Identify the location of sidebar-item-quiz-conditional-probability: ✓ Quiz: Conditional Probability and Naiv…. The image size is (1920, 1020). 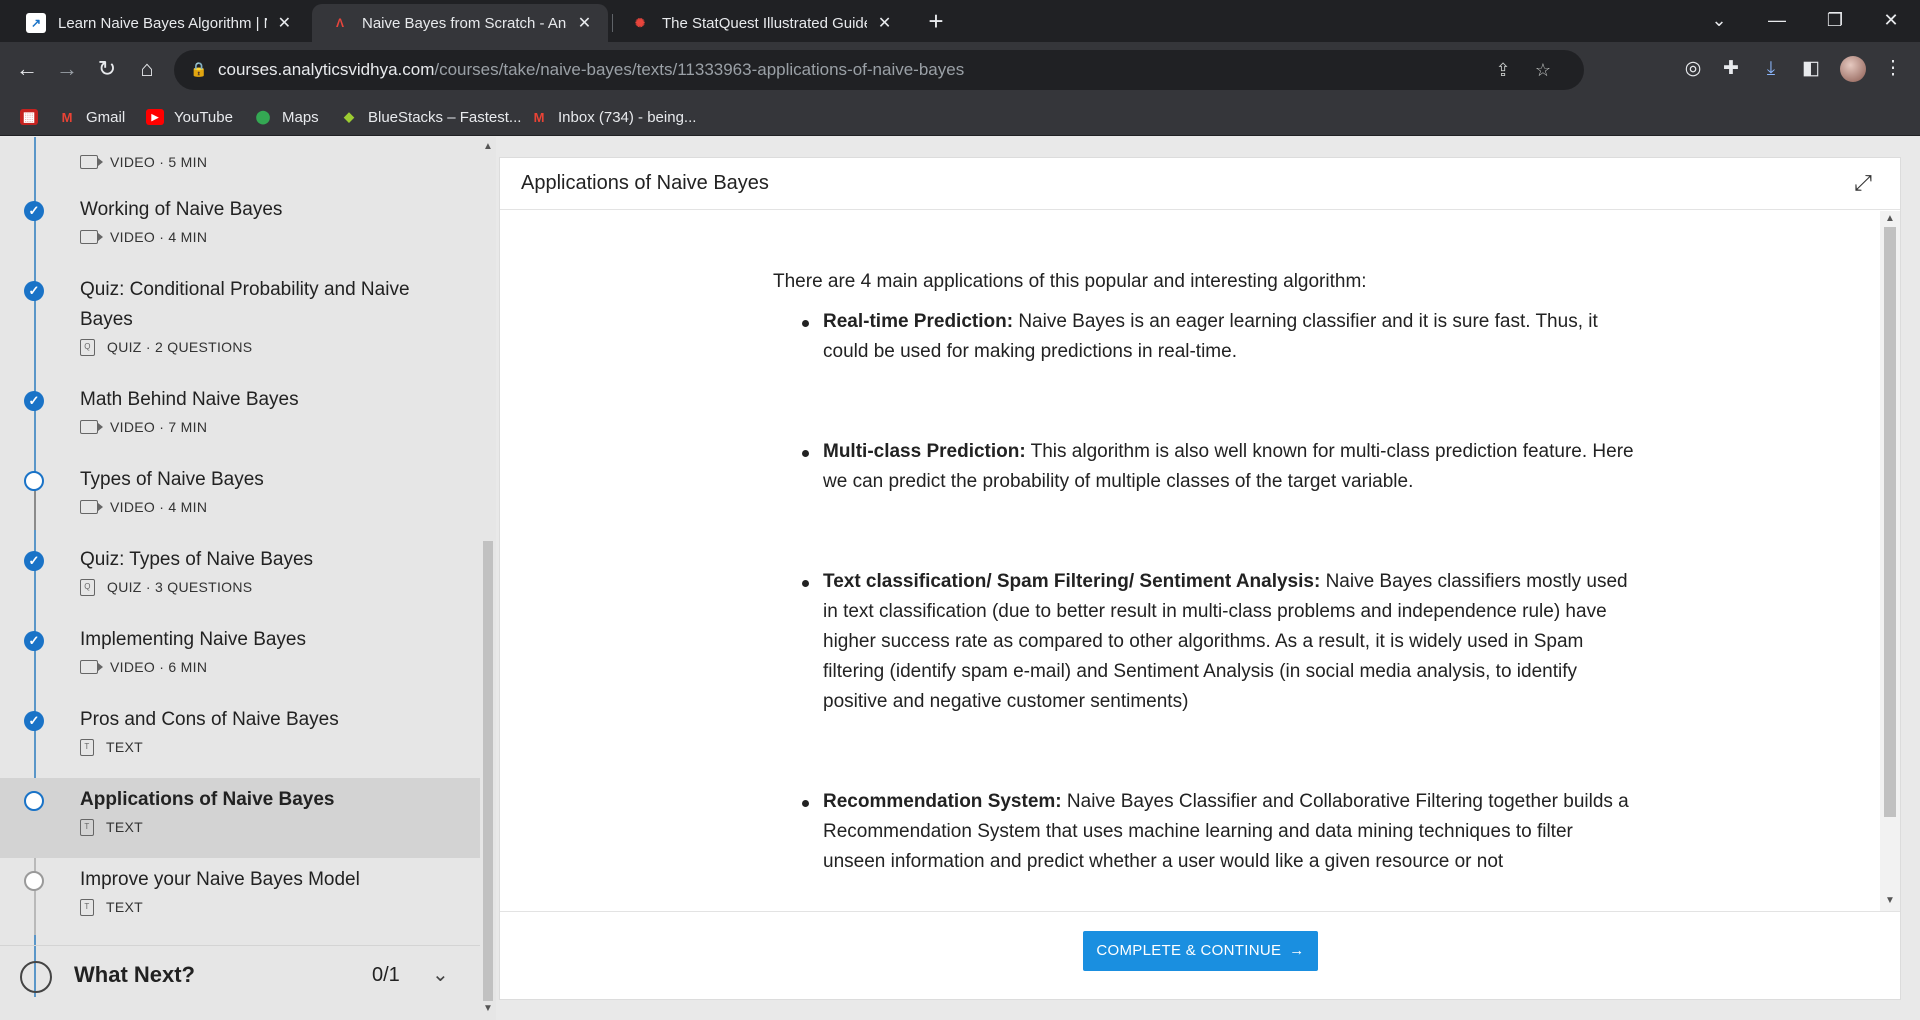
(240, 326).